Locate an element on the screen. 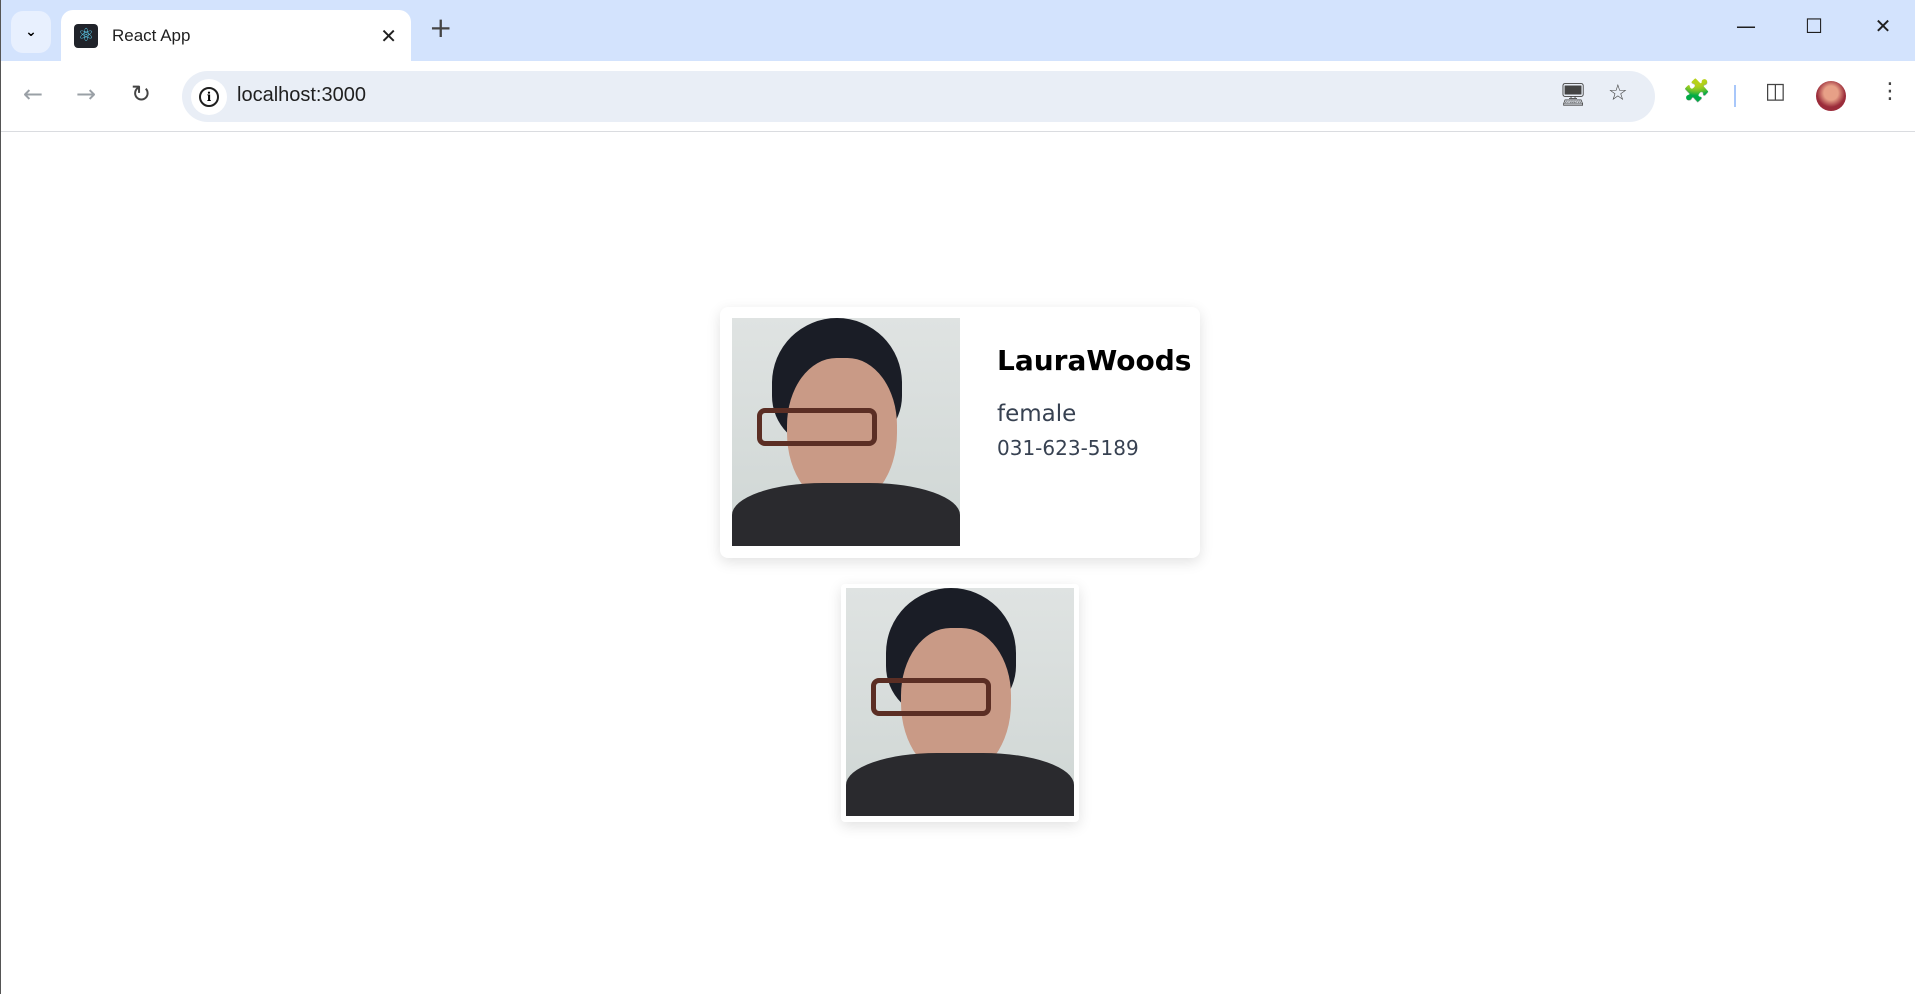  tab-search-button: ⌄ is located at coordinates (31, 32).